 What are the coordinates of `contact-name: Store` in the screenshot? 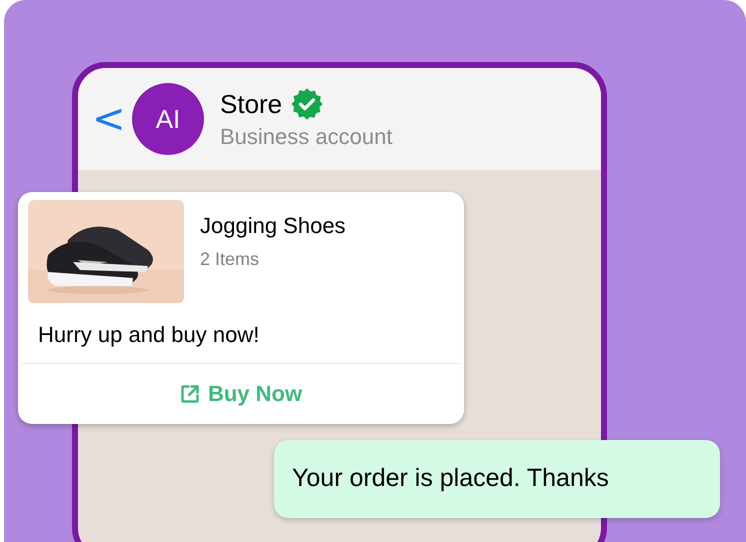 It's located at (251, 104).